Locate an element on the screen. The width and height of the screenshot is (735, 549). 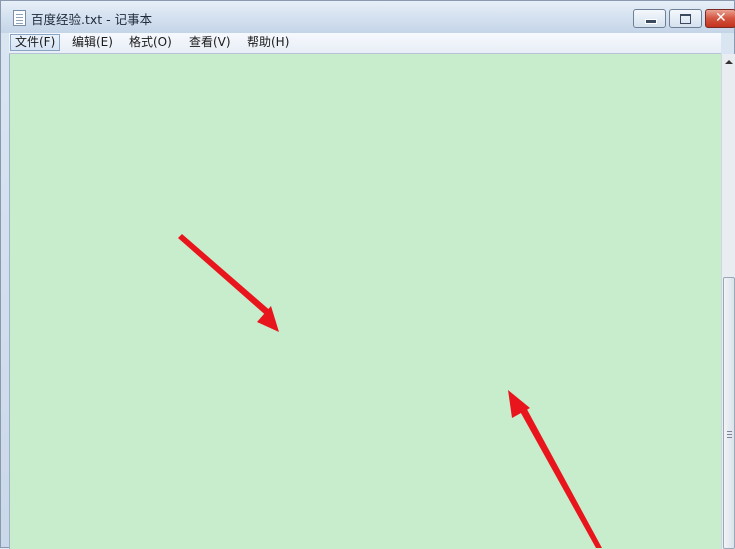
menu-help: 帮助(H) is located at coordinates (268, 42).